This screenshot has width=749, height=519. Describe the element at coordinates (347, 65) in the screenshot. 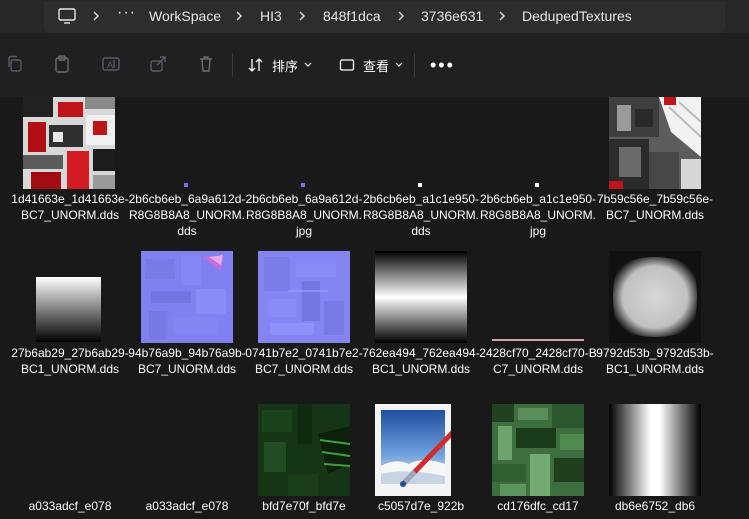

I see `view-icon` at that location.